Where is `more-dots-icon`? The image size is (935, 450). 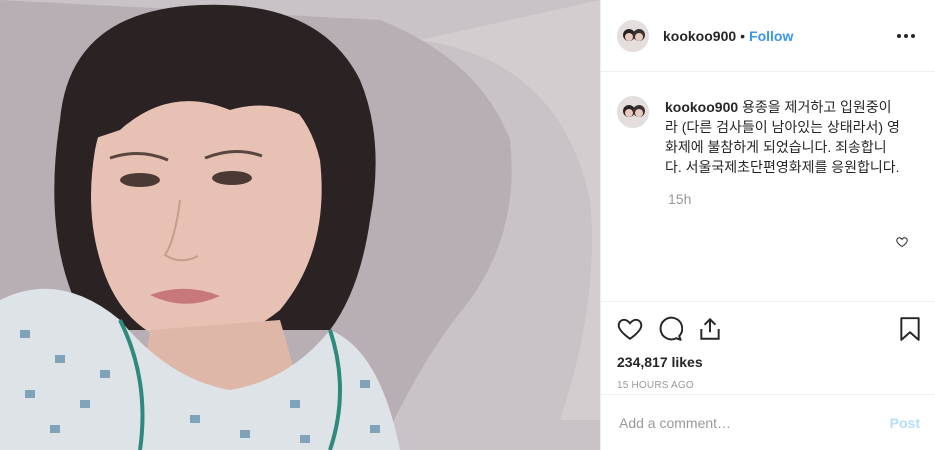
more-dots-icon is located at coordinates (899, 35).